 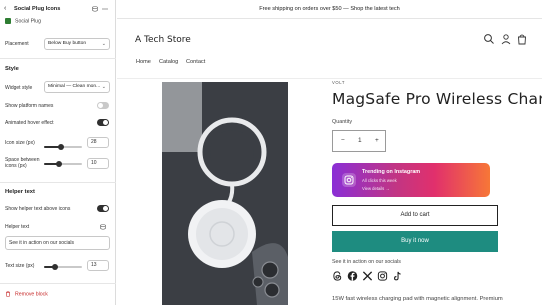 I want to click on icon-size-input: 28, so click(x=98, y=142).